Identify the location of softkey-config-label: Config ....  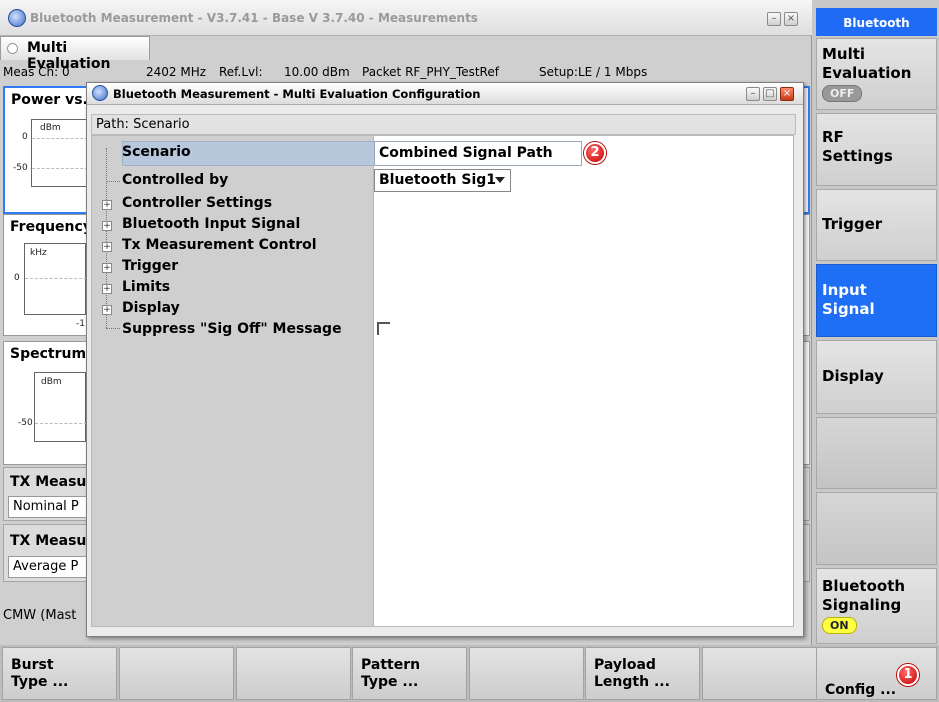
(861, 690).